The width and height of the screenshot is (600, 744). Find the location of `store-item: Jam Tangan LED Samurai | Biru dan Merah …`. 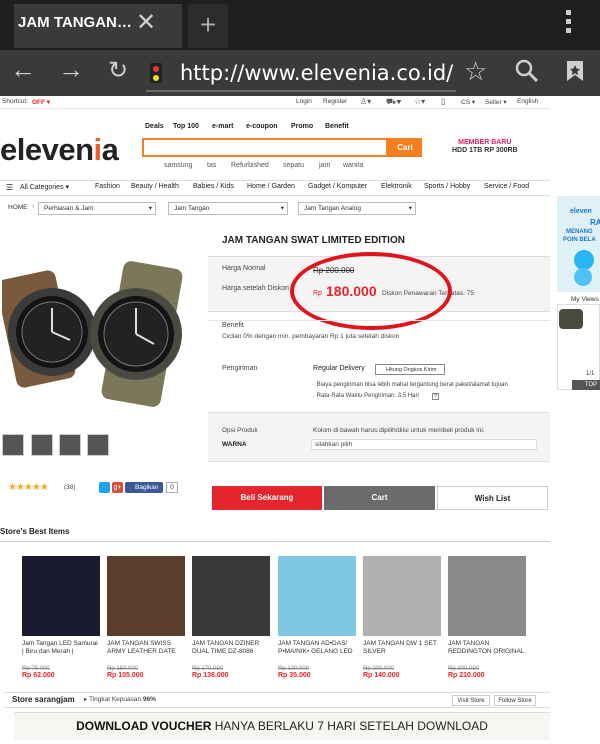

store-item: Jam Tangan LED Samurai | Biru dan Merah … is located at coordinates (61, 617).